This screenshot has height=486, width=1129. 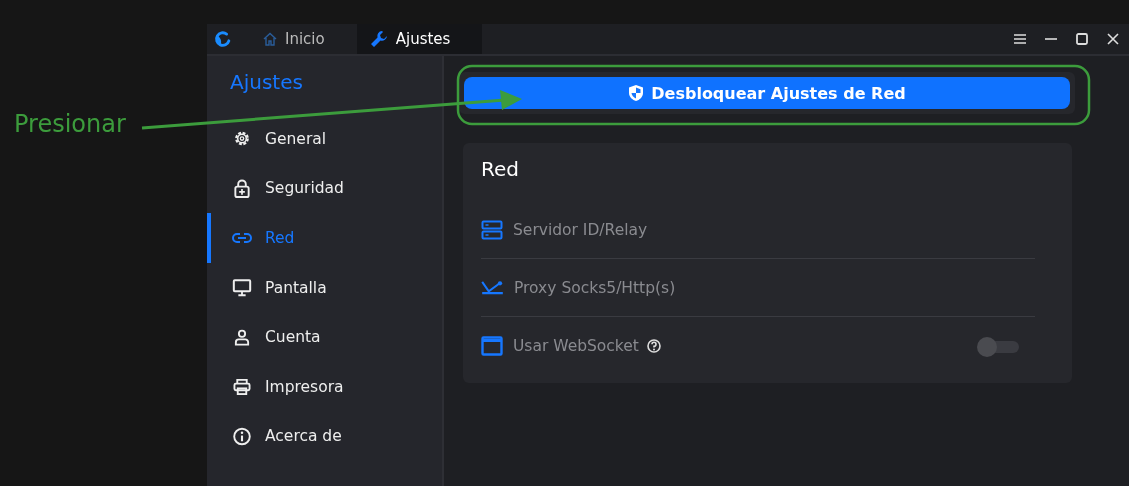 What do you see at coordinates (223, 39) in the screenshot?
I see `logo-icon` at bounding box center [223, 39].